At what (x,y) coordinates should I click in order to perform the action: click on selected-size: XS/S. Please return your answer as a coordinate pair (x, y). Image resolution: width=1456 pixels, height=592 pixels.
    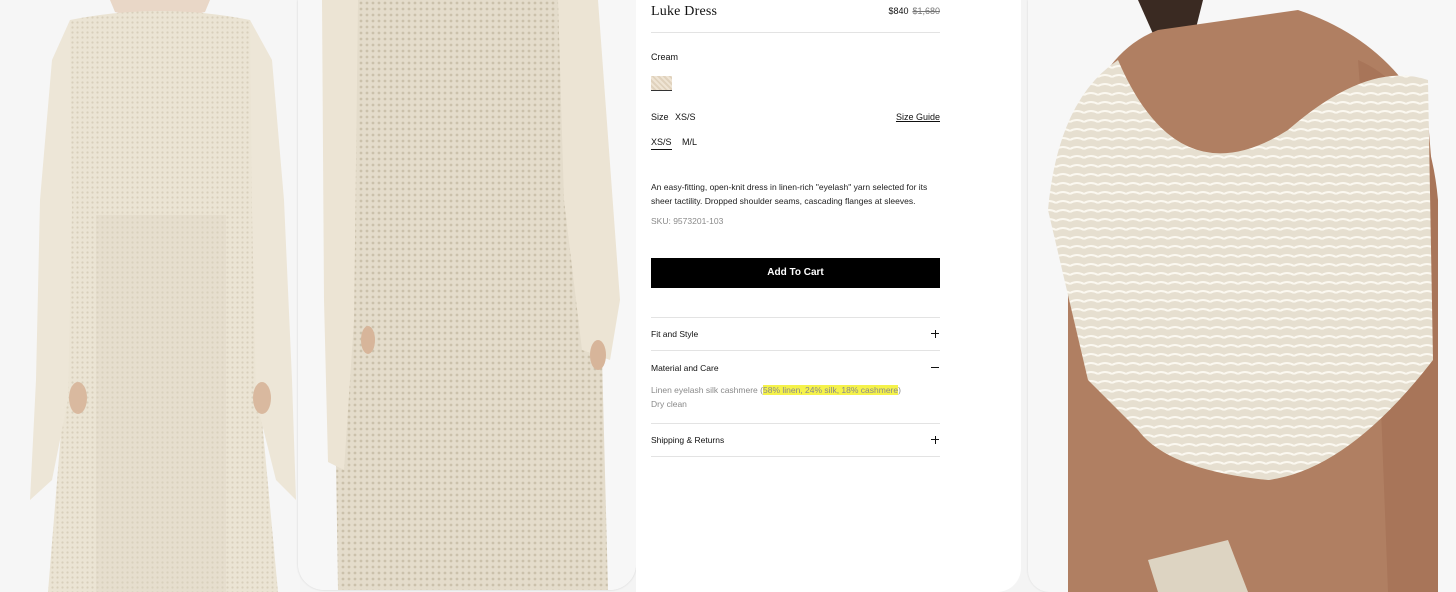
    Looking at the image, I should click on (685, 117).